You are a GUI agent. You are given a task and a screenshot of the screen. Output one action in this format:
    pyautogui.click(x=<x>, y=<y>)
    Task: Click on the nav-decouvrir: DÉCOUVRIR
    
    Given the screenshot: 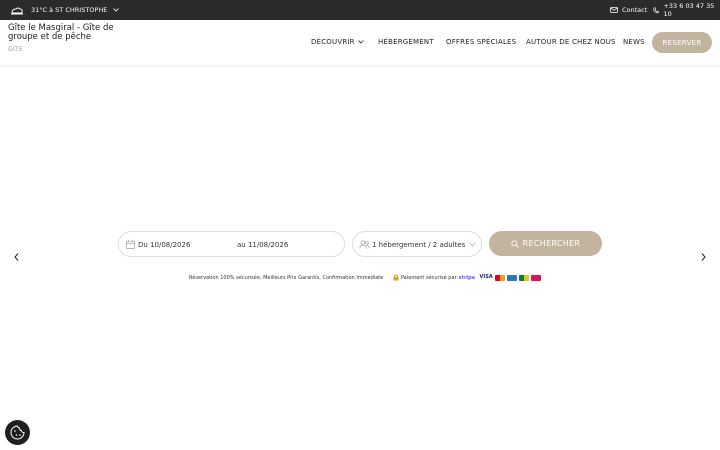 What is the action you would take?
    pyautogui.click(x=337, y=42)
    